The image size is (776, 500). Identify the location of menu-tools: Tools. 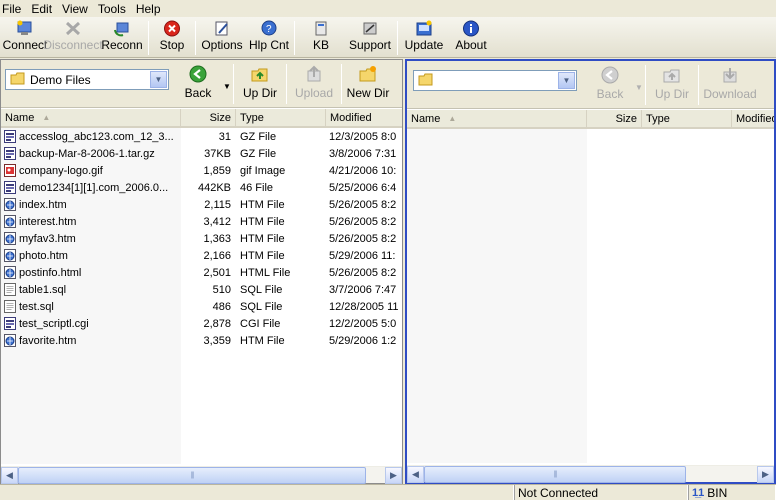
(113, 9).